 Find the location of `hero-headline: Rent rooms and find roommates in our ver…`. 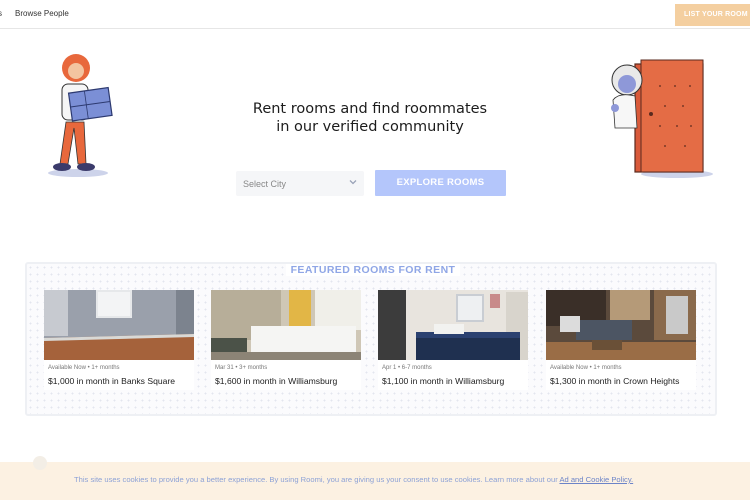

hero-headline: Rent rooms and find roommates in our ver… is located at coordinates (370, 118).